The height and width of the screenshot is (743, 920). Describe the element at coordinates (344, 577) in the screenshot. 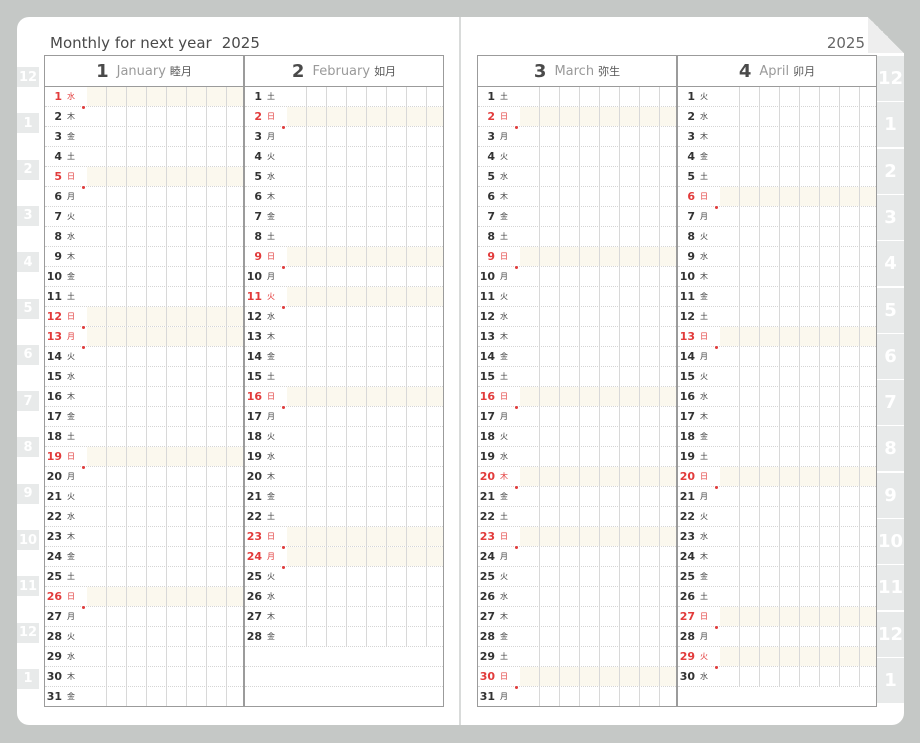

I see `day-row: 25 火` at that location.